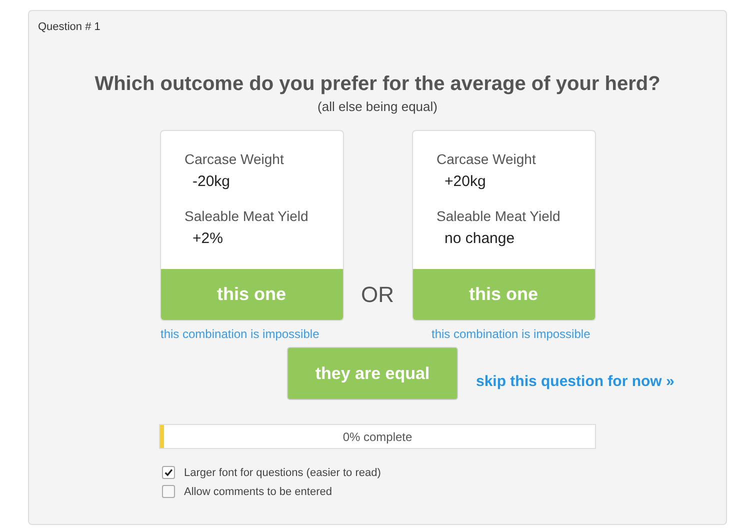 The width and height of the screenshot is (729, 529). What do you see at coordinates (69, 27) in the screenshot?
I see `question-number: Question # 1` at bounding box center [69, 27].